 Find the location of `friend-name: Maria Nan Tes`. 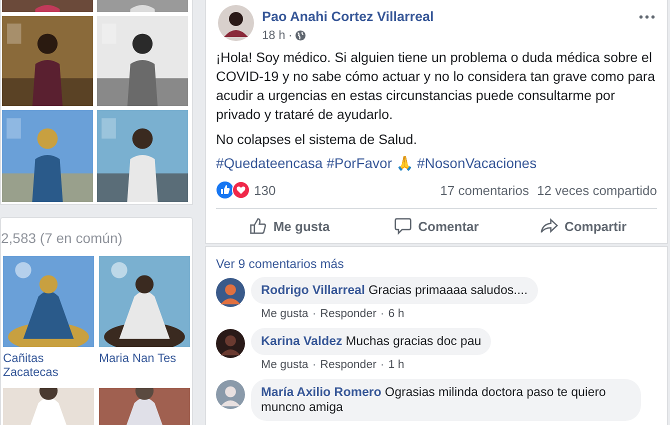

friend-name: Maria Nan Tes is located at coordinates (144, 365).